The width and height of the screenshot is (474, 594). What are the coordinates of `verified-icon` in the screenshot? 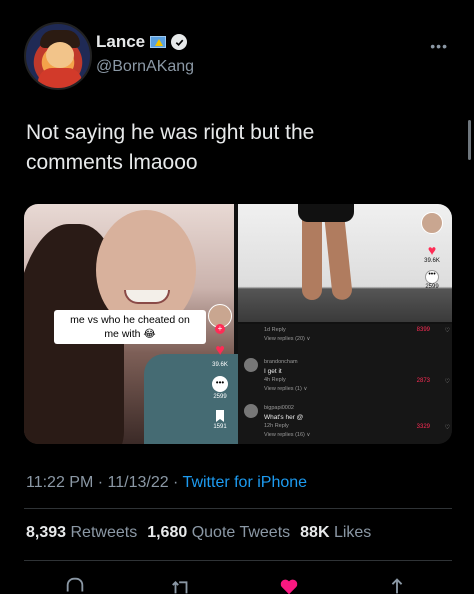 It's located at (179, 42).